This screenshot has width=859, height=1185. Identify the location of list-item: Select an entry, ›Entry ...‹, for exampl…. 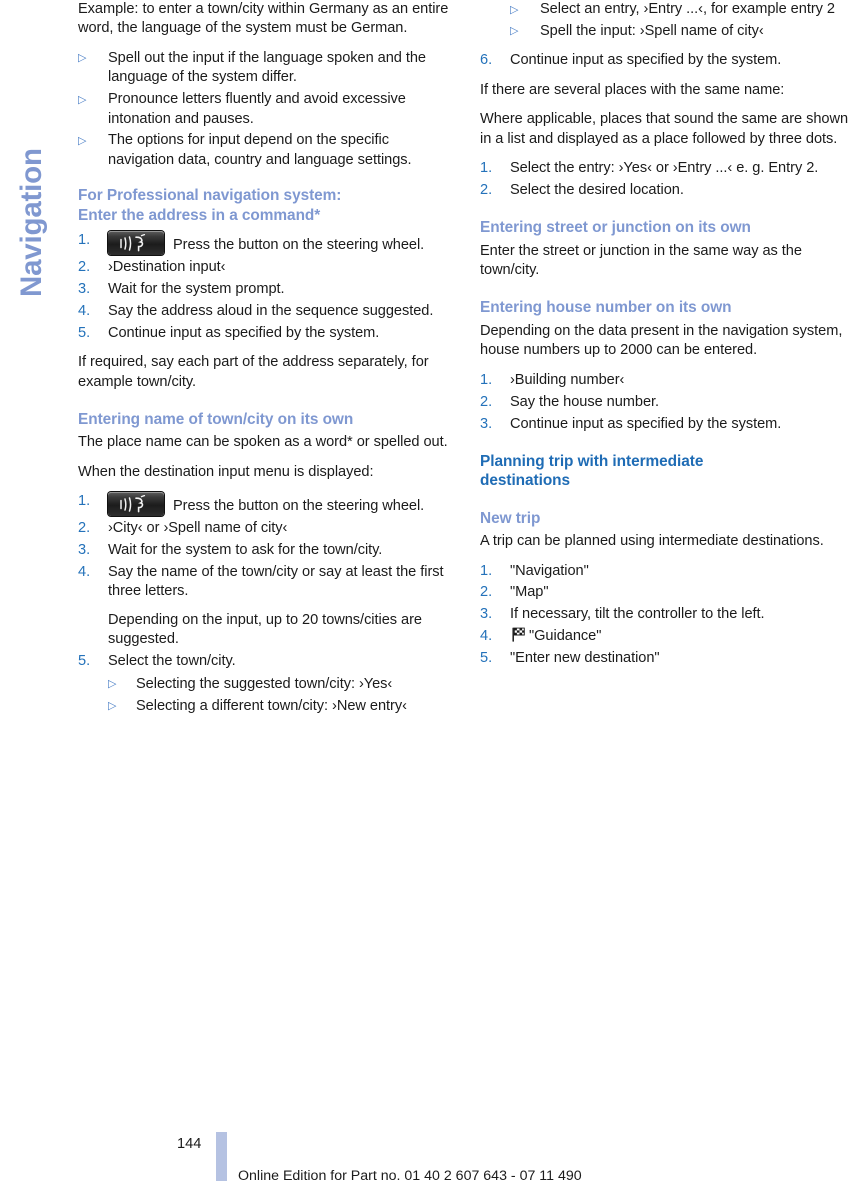
(684, 10).